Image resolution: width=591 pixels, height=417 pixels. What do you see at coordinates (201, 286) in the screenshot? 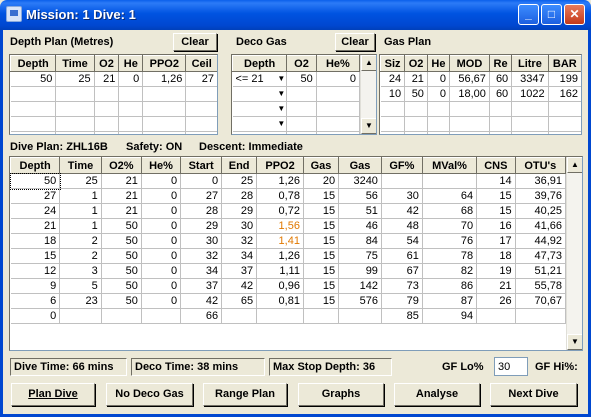
I see `table-cell: 37` at bounding box center [201, 286].